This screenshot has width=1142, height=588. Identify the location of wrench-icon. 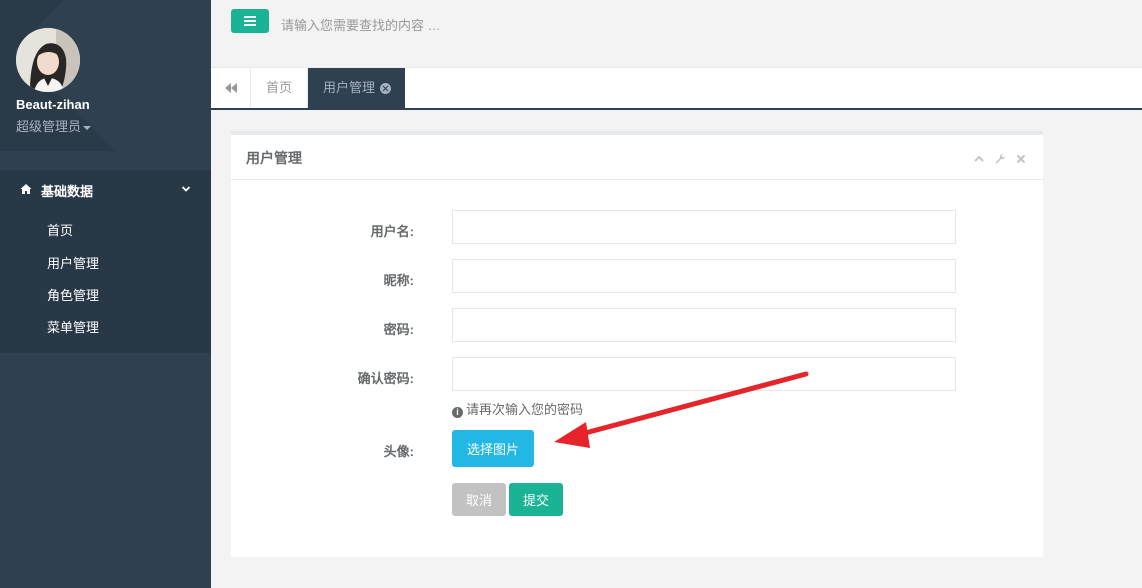
(1000, 159).